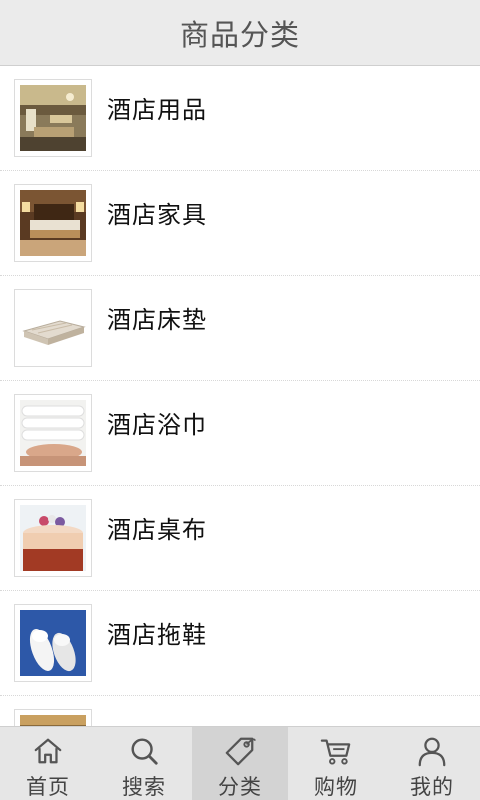 This screenshot has height=800, width=480. What do you see at coordinates (48, 751) in the screenshot?
I see `home-icon` at bounding box center [48, 751].